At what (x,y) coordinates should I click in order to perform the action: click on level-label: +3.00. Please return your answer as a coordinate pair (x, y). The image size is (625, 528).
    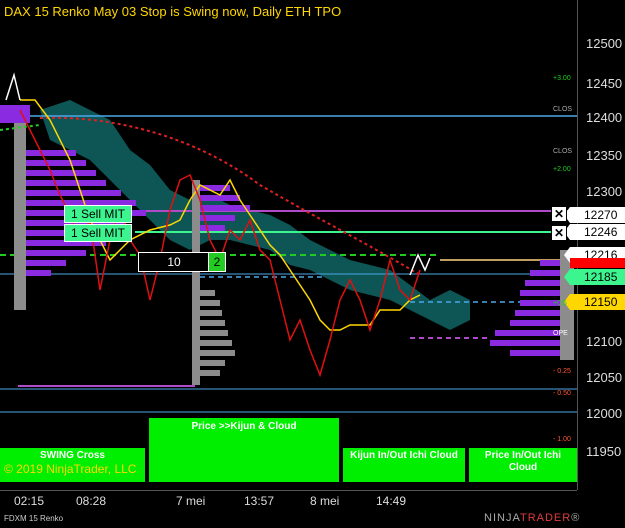
    Looking at the image, I should click on (562, 78).